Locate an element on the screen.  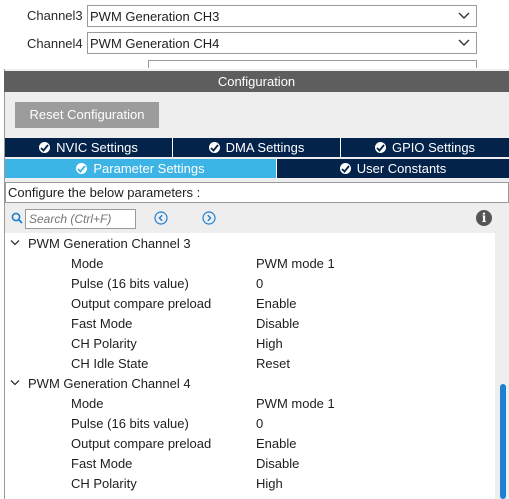
channel4-select: PWM Generation CH4 is located at coordinates (282, 43).